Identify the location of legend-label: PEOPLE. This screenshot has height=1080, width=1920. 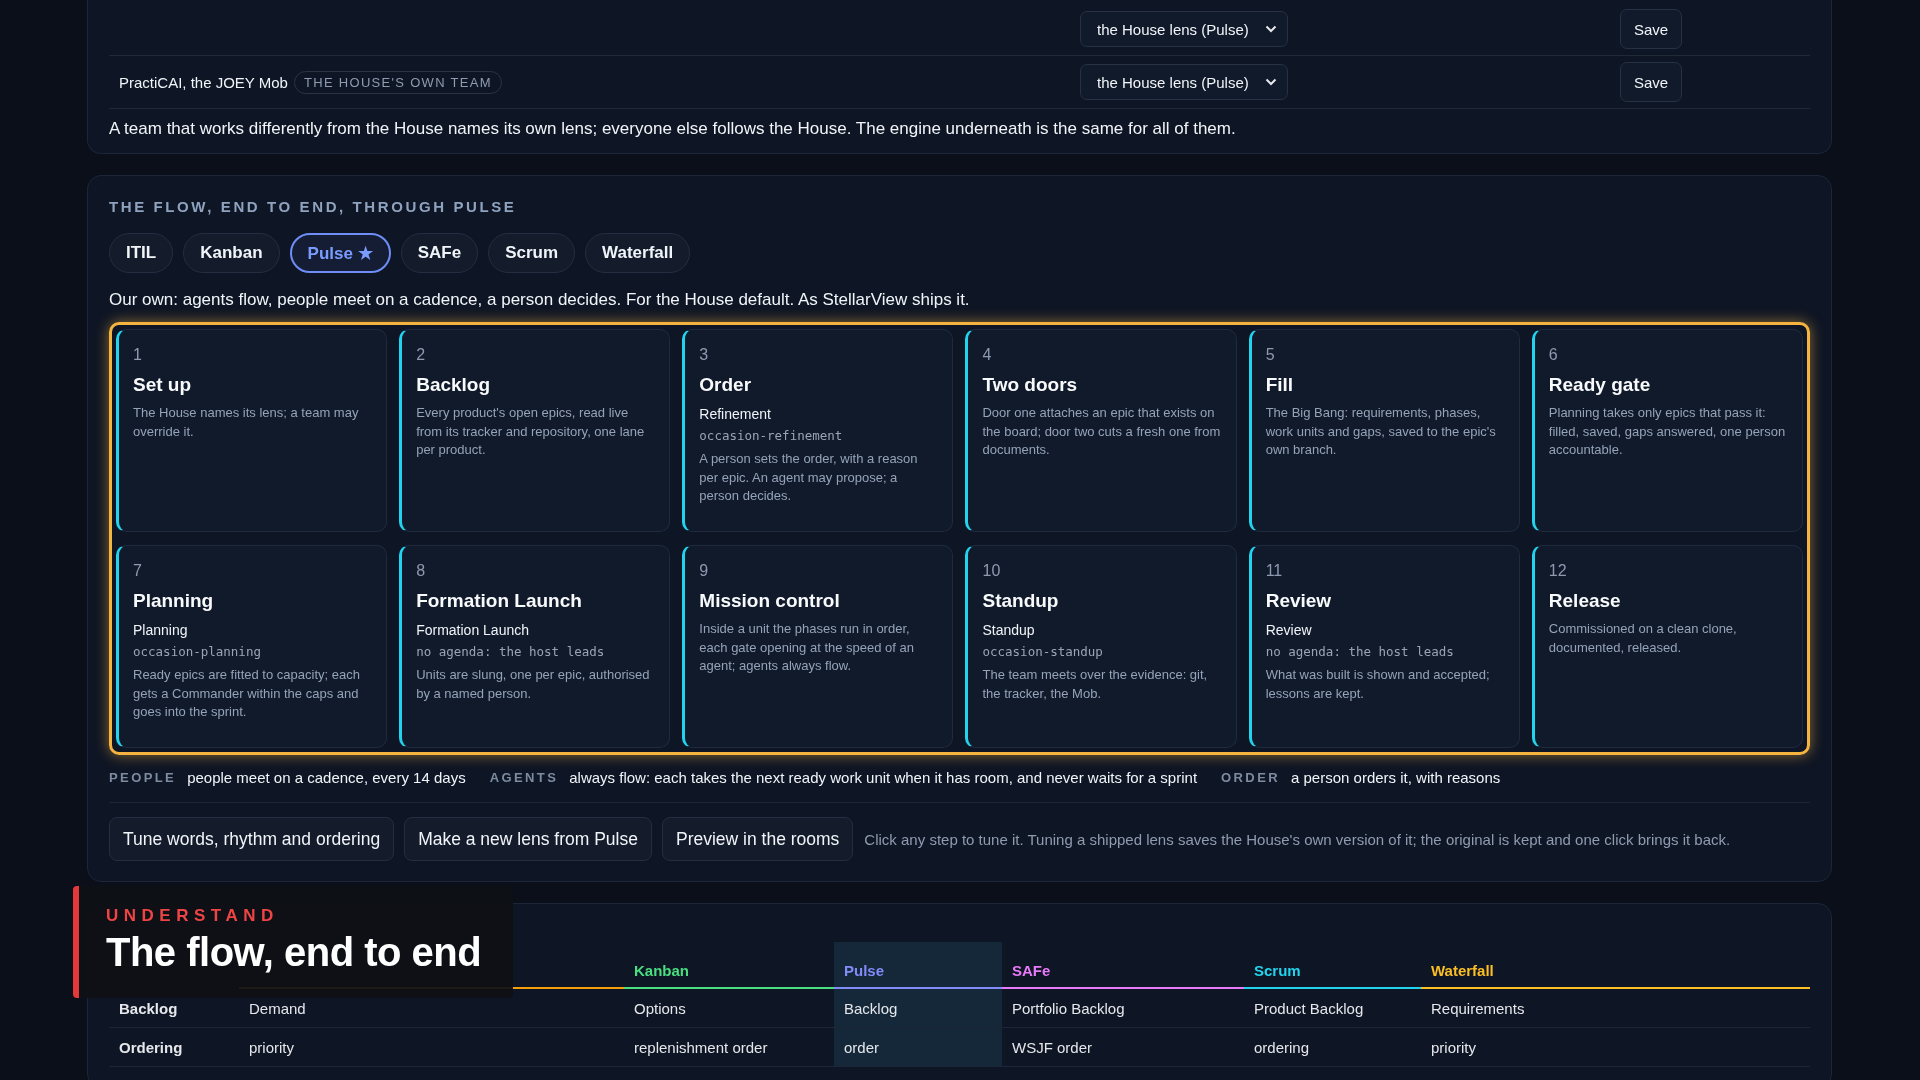
(143, 777).